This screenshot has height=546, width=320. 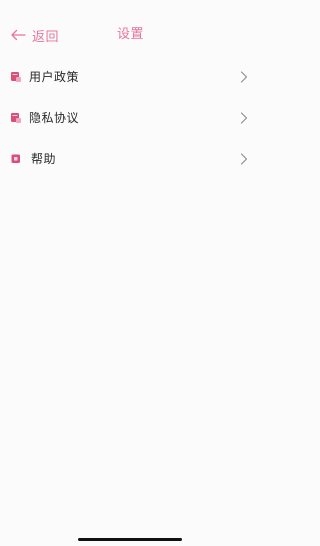 What do you see at coordinates (44, 159) in the screenshot?
I see `menu-item-label: 帮助` at bounding box center [44, 159].